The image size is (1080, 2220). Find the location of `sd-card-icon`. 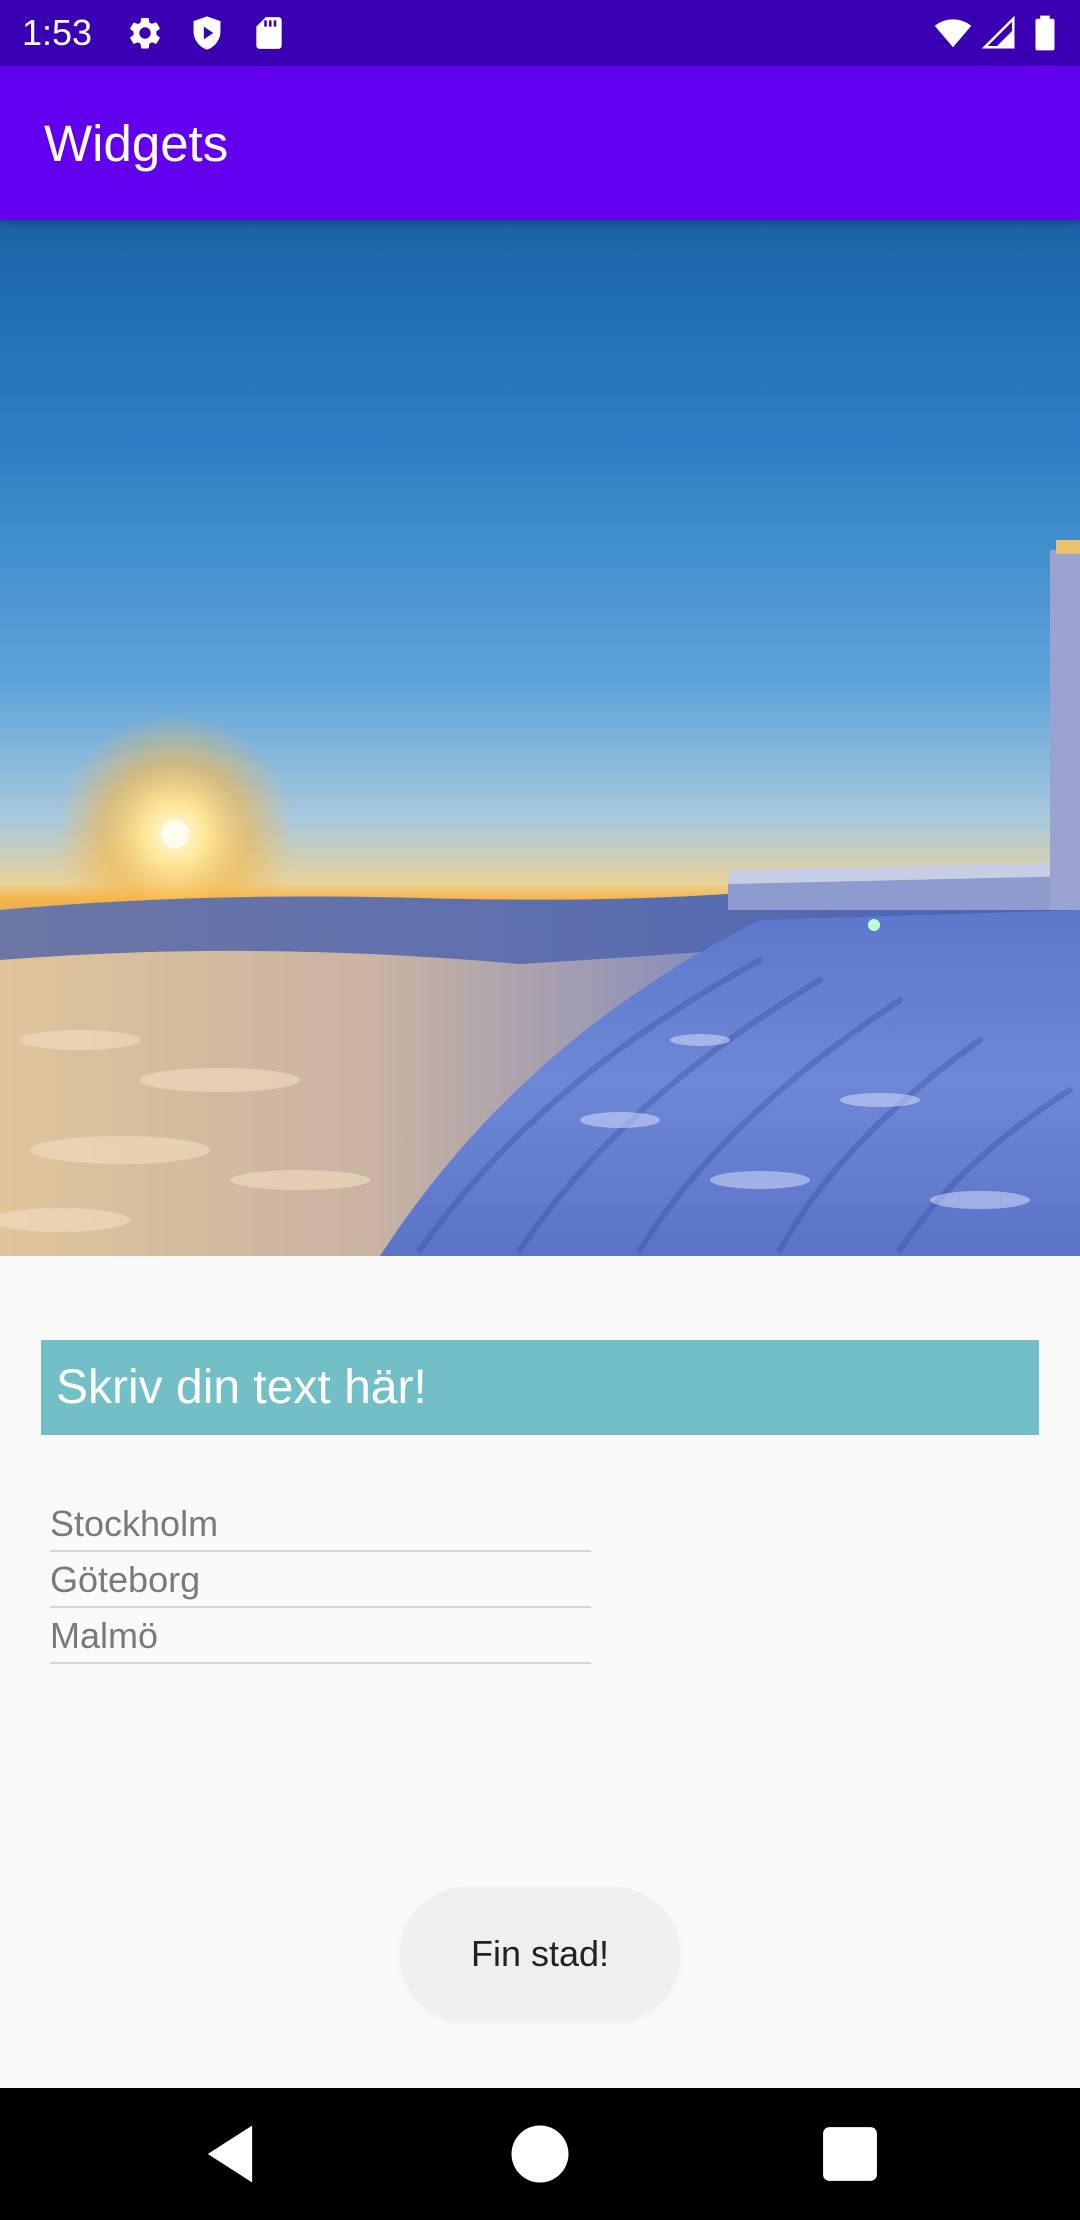

sd-card-icon is located at coordinates (269, 33).